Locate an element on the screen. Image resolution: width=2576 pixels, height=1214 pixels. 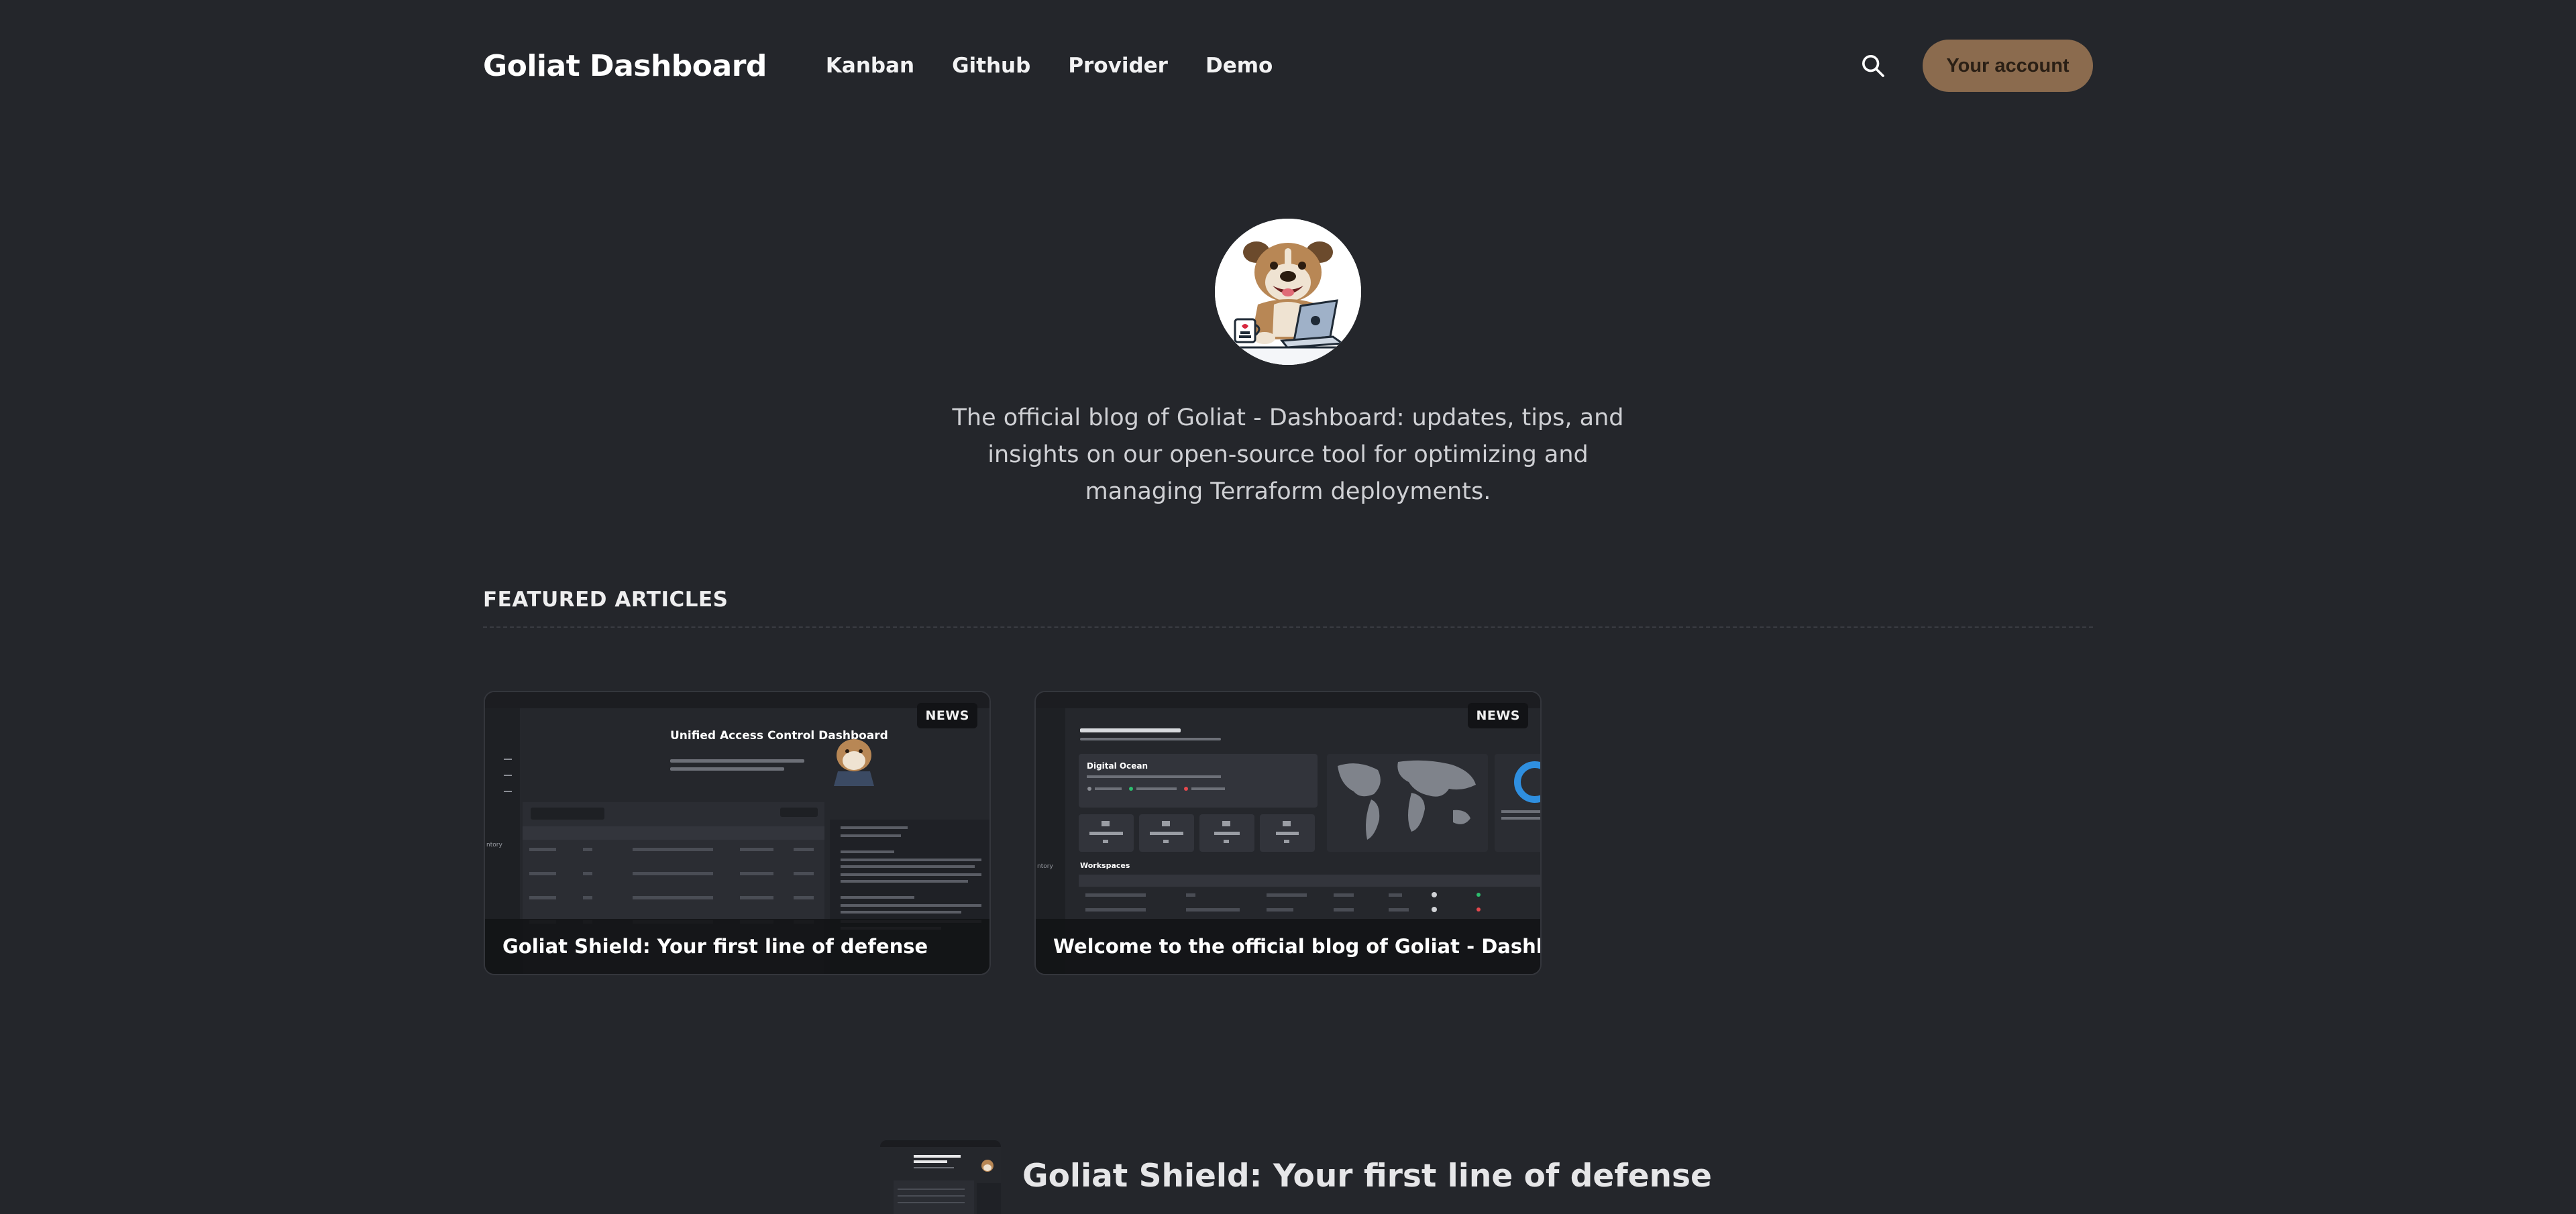
featured-articles-heading: FEATURED ARTICLES is located at coordinates (606, 600).